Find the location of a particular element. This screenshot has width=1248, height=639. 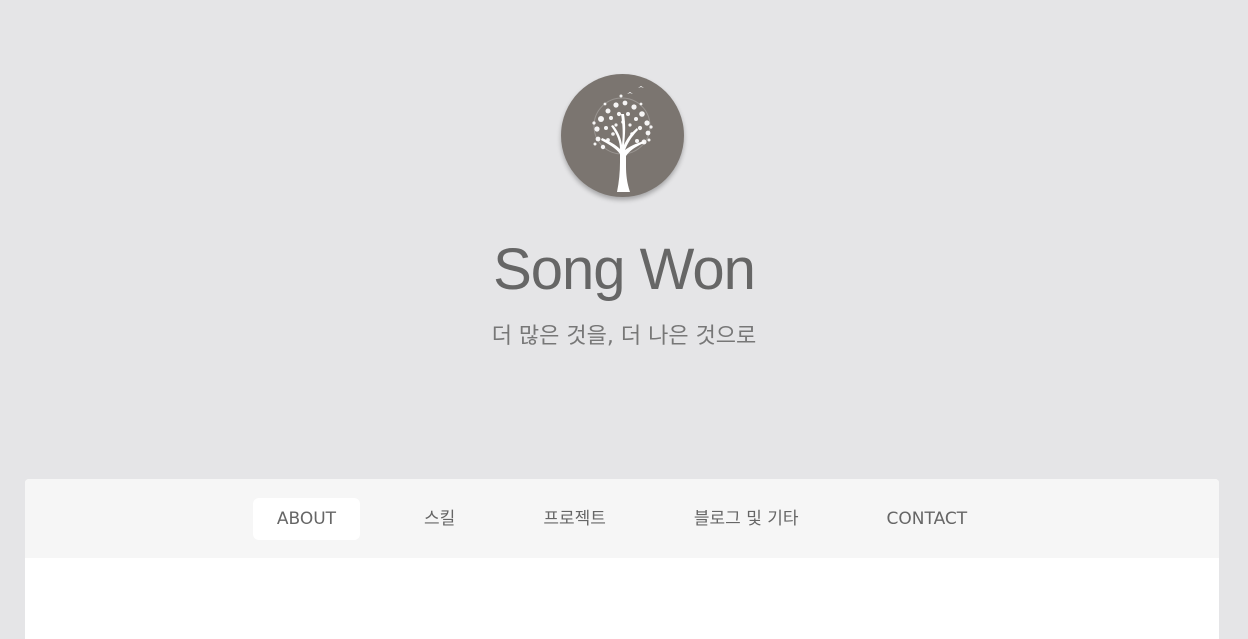

tab-contact: CONTACT is located at coordinates (927, 519).